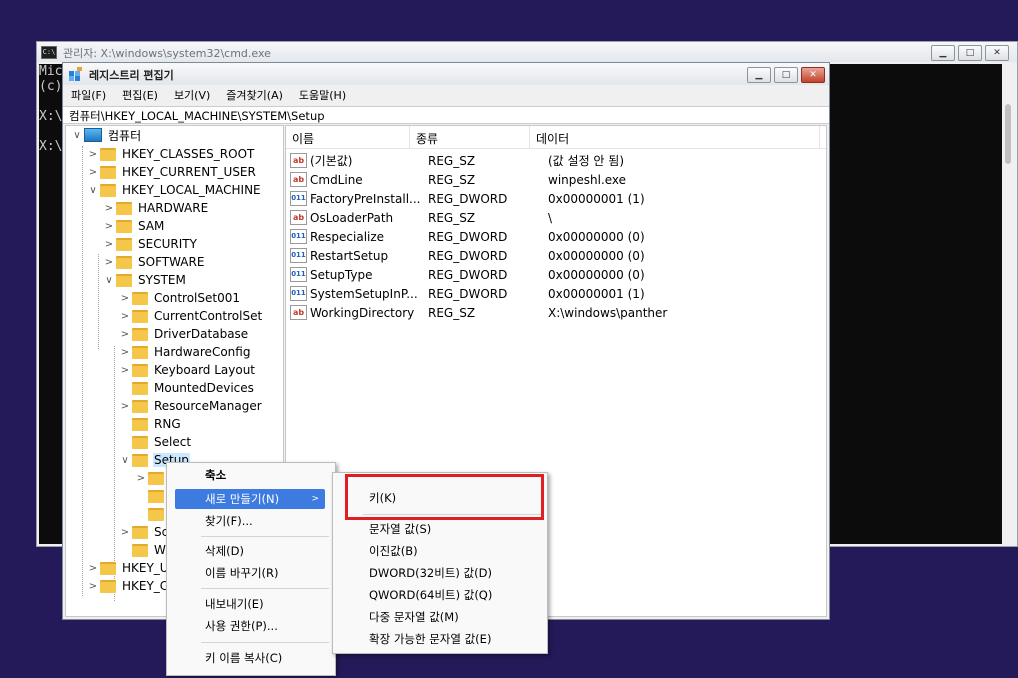 The height and width of the screenshot is (678, 1018). Describe the element at coordinates (251, 604) in the screenshot. I see `menu-item-export: 내보내기(E)` at that location.